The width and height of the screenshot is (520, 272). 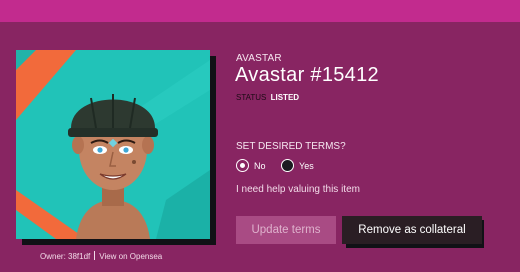 What do you see at coordinates (95, 255) in the screenshot?
I see `divider` at bounding box center [95, 255].